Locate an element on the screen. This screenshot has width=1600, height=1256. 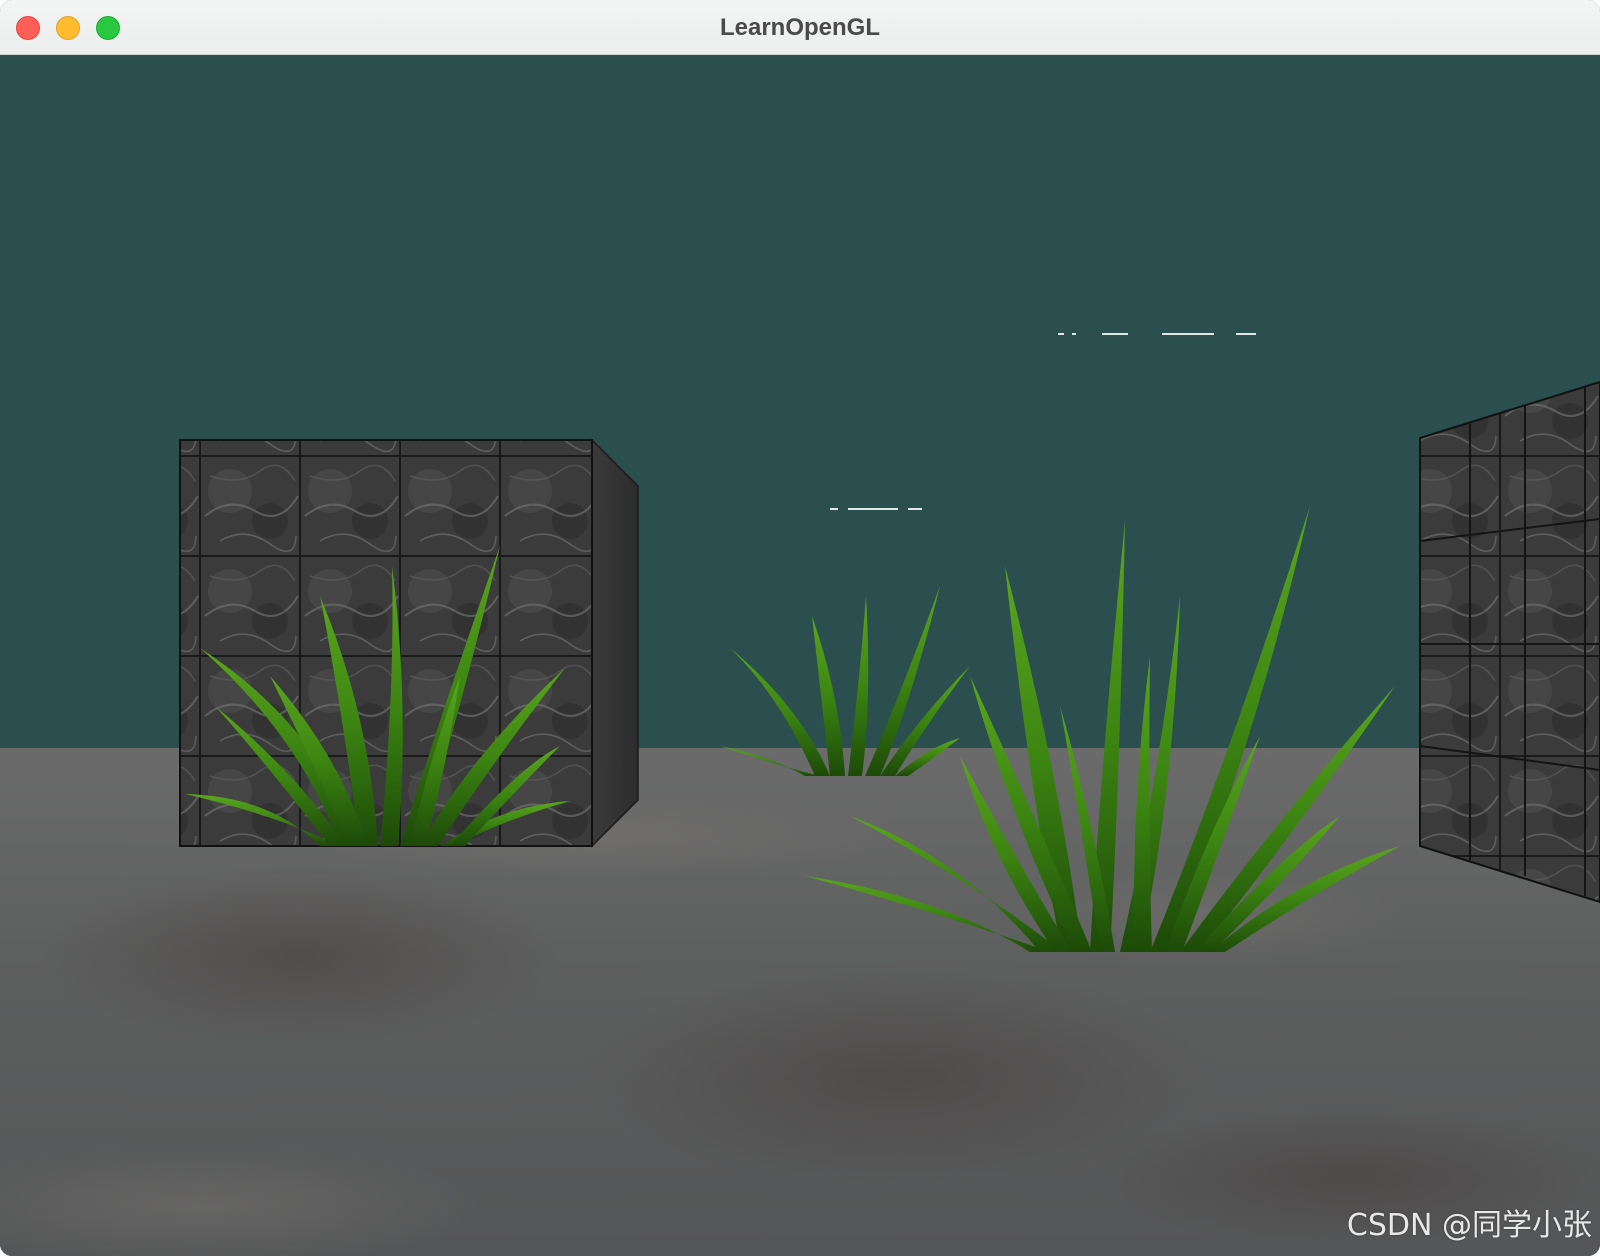
watermark: CSDN @同学小张 is located at coordinates (1469, 1225).